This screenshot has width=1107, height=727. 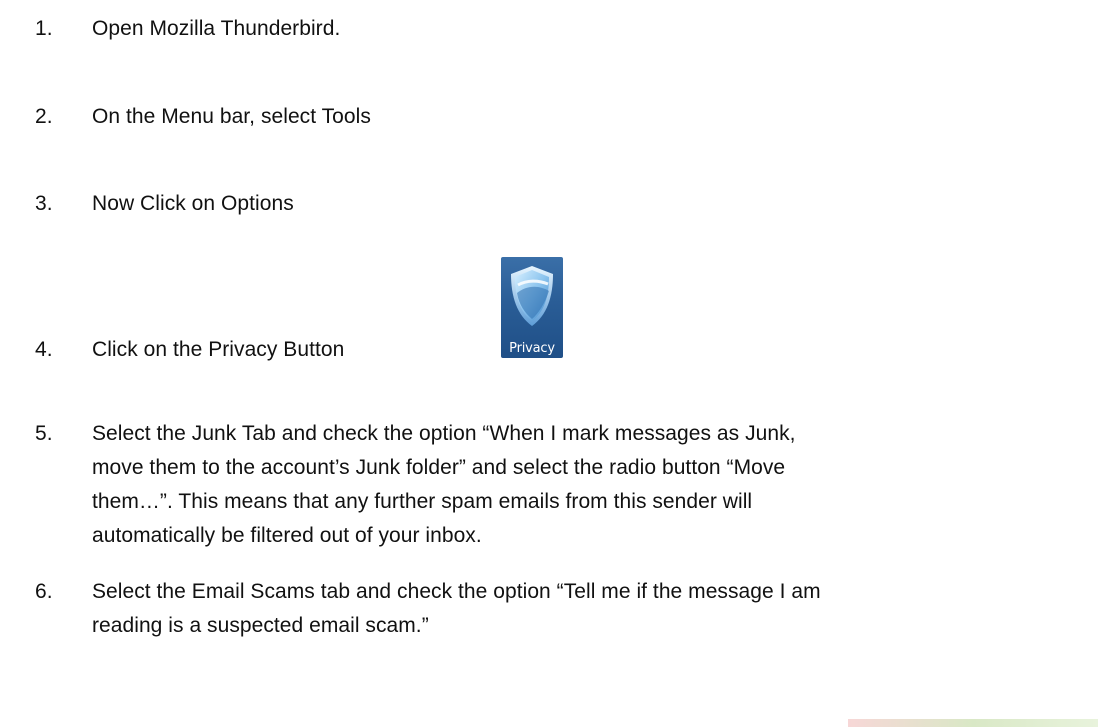 I want to click on step-text: On the Menu bar, select Tools, so click(x=597, y=117).